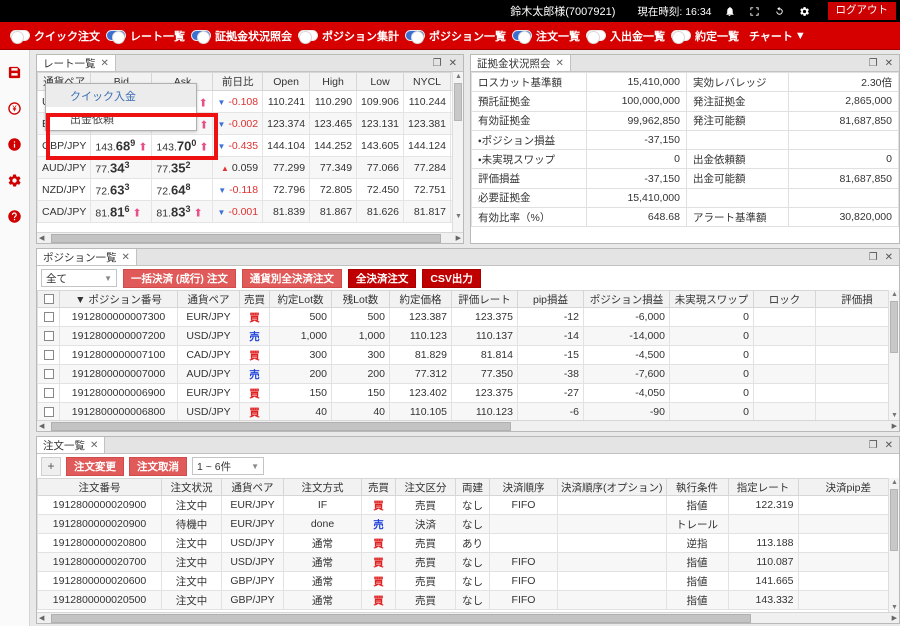 Image resolution: width=900 pixels, height=626 pixels. I want to click on order-count-select: 1 ~ 6件 ▼, so click(228, 466).